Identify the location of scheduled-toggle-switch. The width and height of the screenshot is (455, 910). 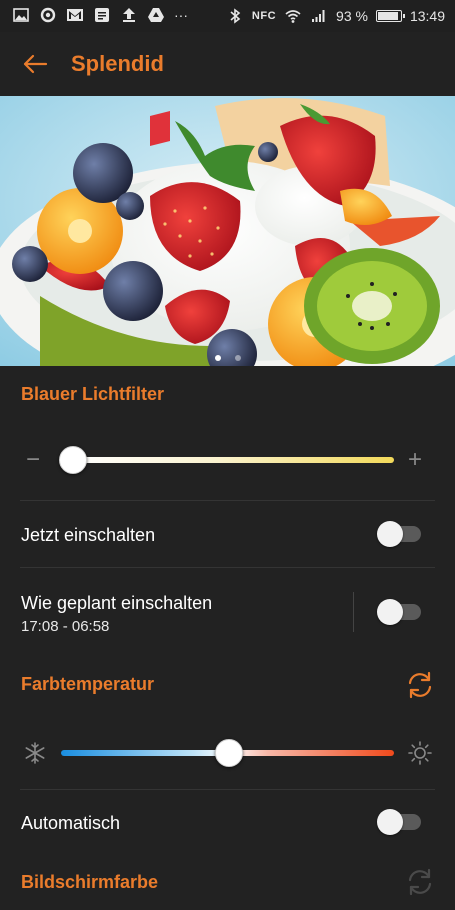
(399, 612).